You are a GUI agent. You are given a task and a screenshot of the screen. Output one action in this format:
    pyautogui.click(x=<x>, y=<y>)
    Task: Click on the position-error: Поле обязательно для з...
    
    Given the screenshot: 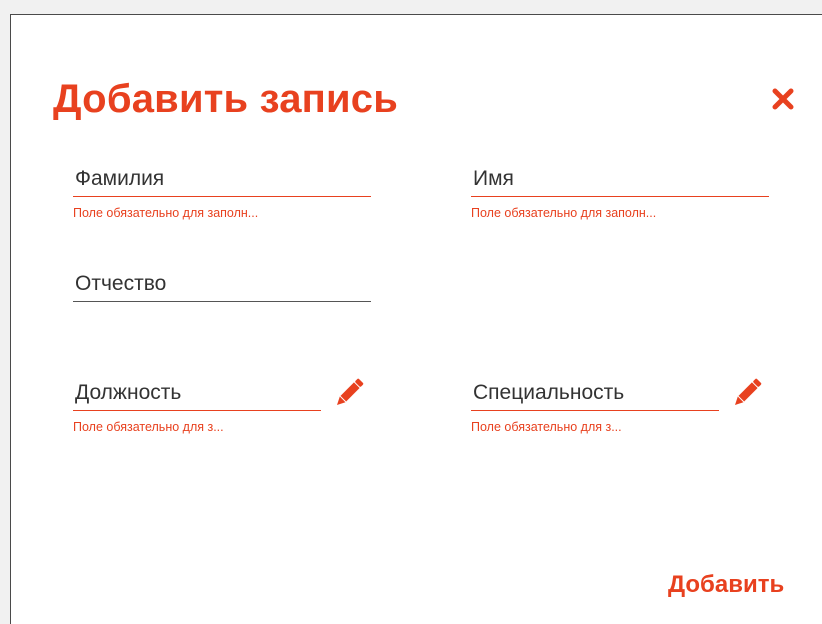 What is the action you would take?
    pyautogui.click(x=148, y=427)
    